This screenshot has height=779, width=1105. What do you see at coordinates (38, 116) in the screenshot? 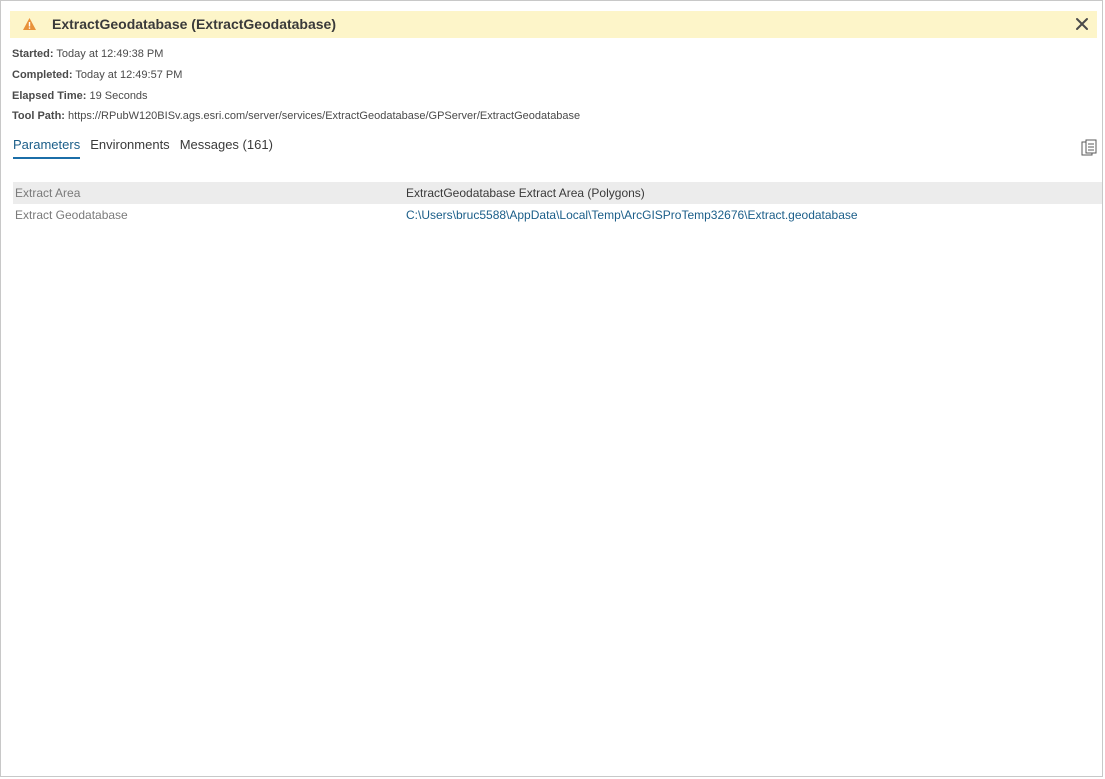
I see `toolpath-label: Tool Path:` at bounding box center [38, 116].